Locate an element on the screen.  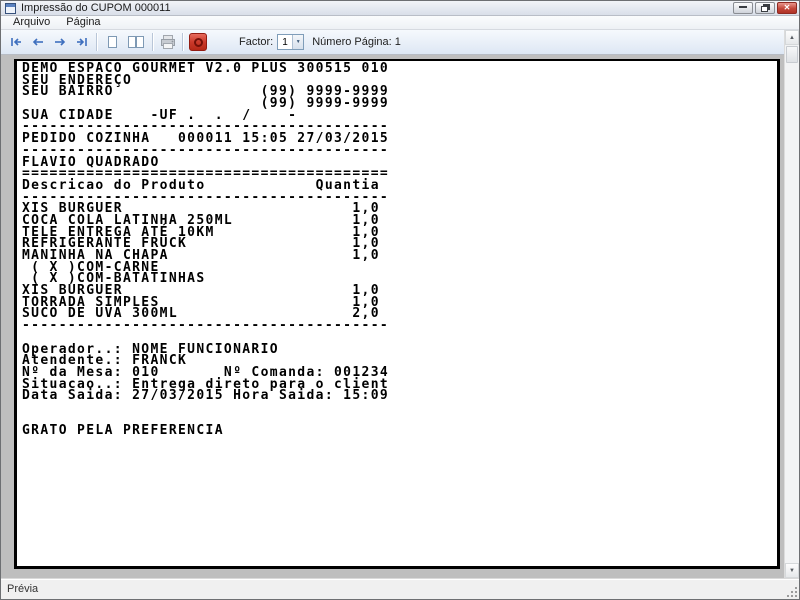
factor-label: Factor: is located at coordinates (256, 42).